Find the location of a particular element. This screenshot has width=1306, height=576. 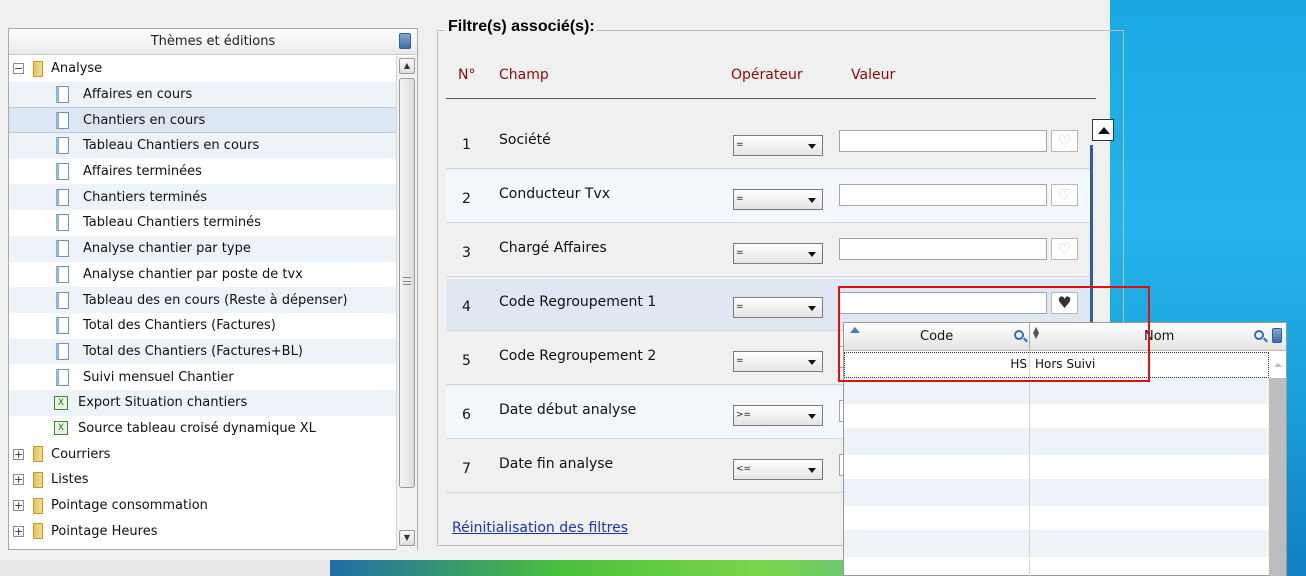

filters-scroll-up-button is located at coordinates (1103, 130).